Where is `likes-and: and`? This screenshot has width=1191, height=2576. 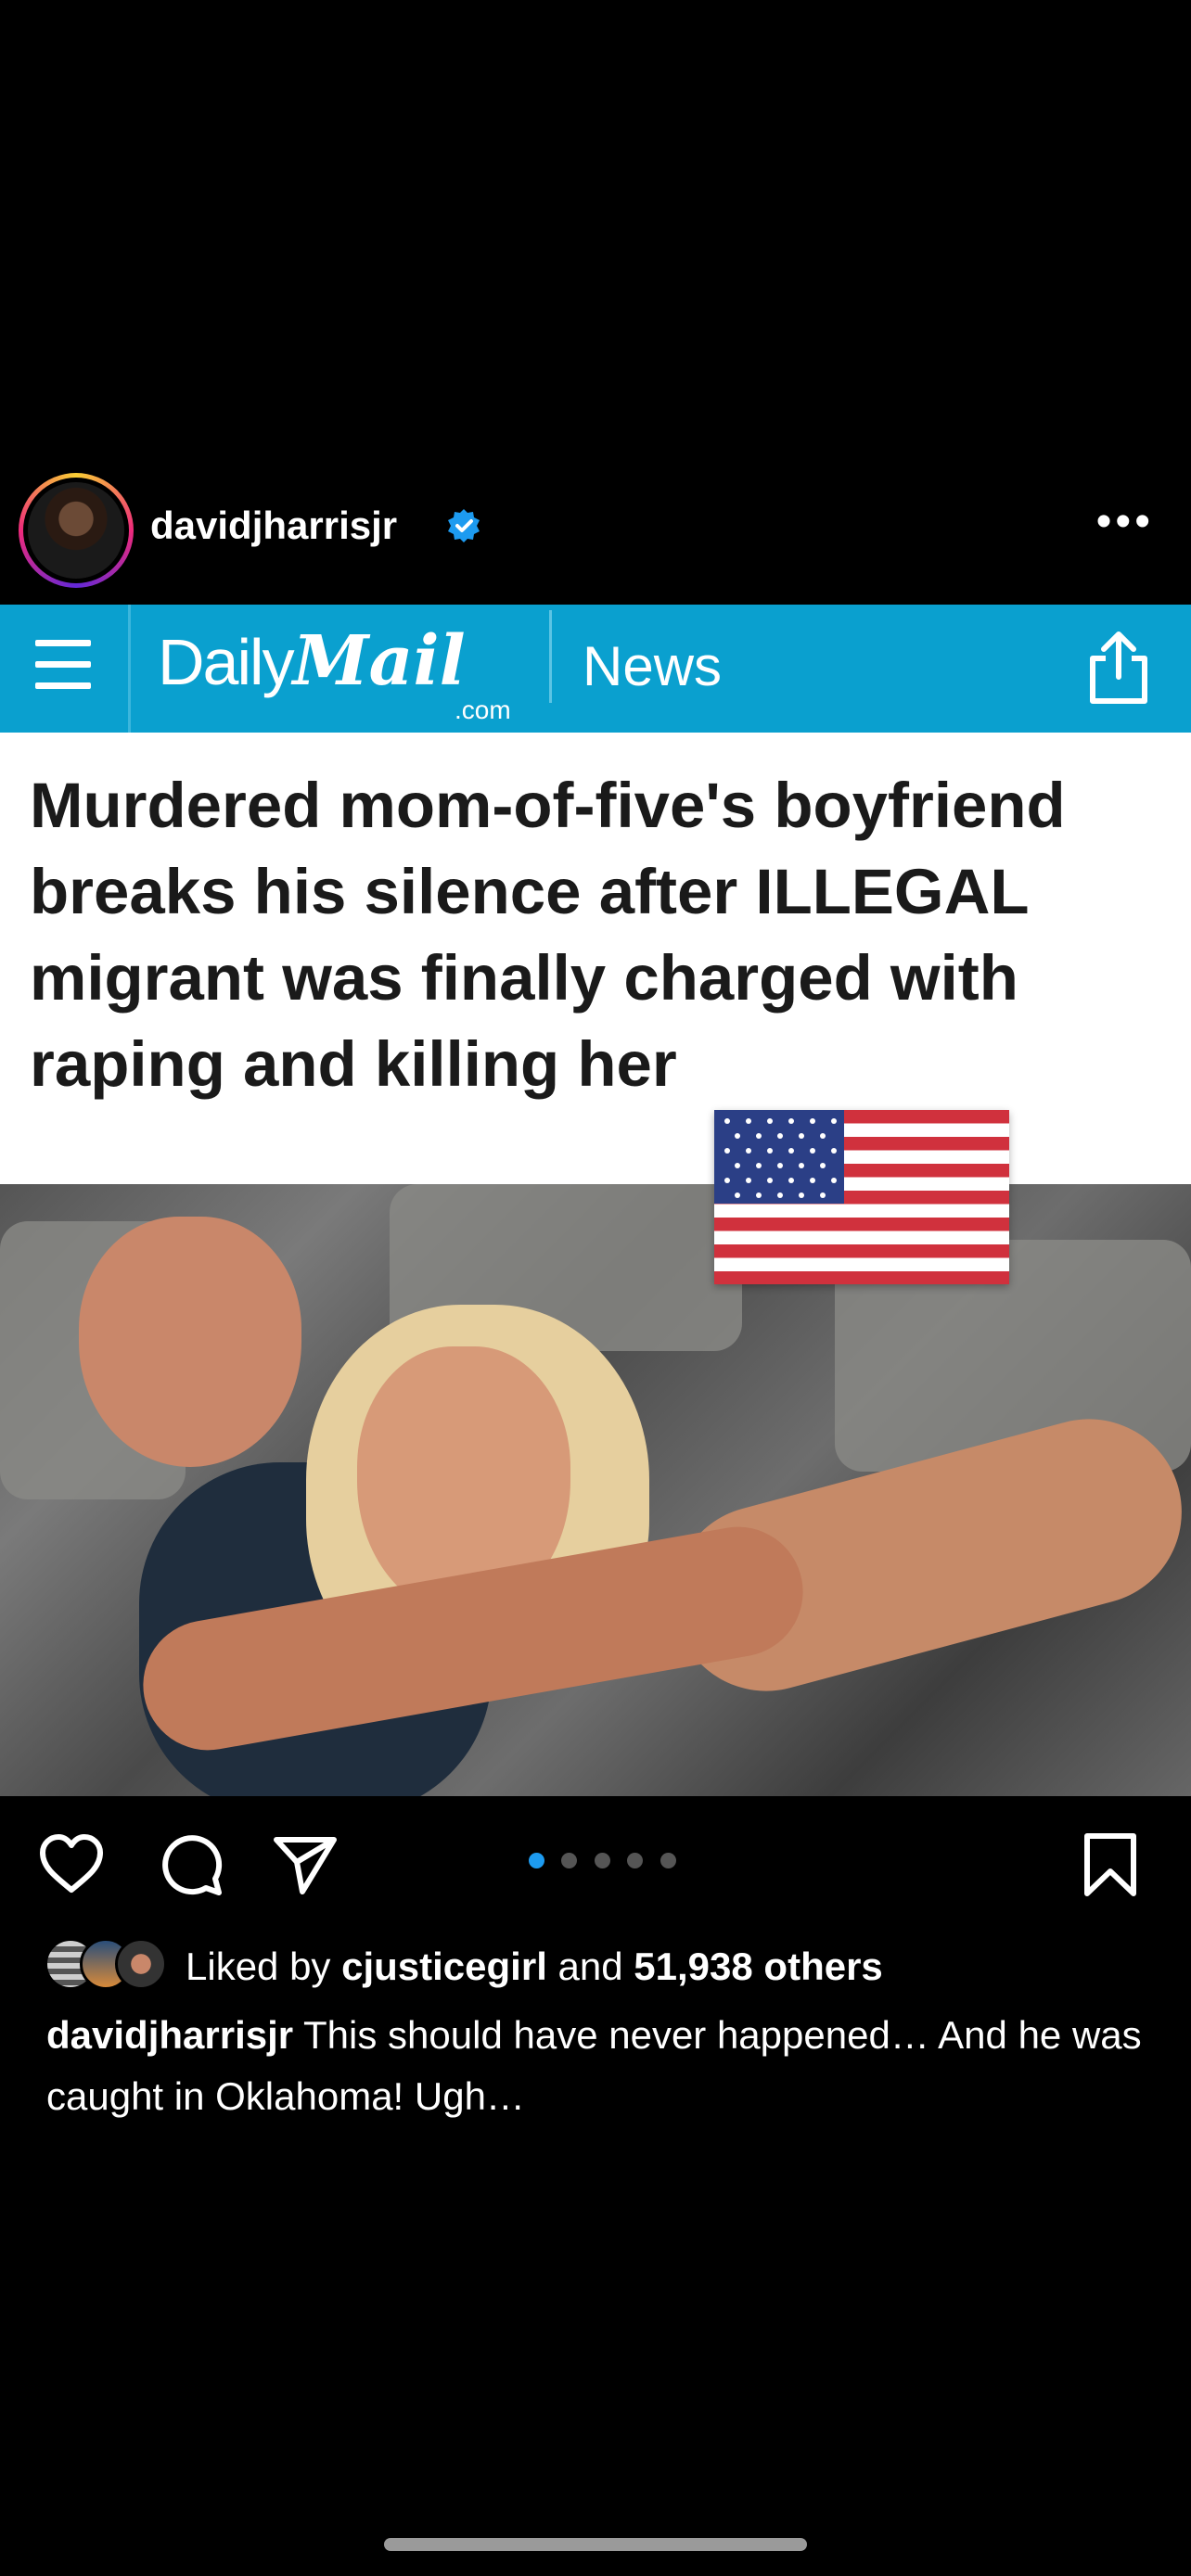
likes-and: and is located at coordinates (590, 1967).